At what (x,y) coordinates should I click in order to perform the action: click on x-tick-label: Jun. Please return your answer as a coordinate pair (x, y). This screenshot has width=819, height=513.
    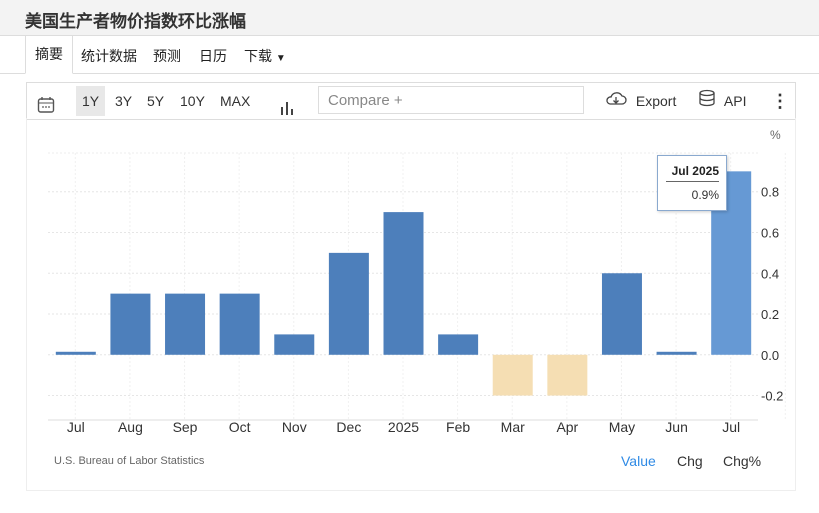
    Looking at the image, I should click on (676, 427).